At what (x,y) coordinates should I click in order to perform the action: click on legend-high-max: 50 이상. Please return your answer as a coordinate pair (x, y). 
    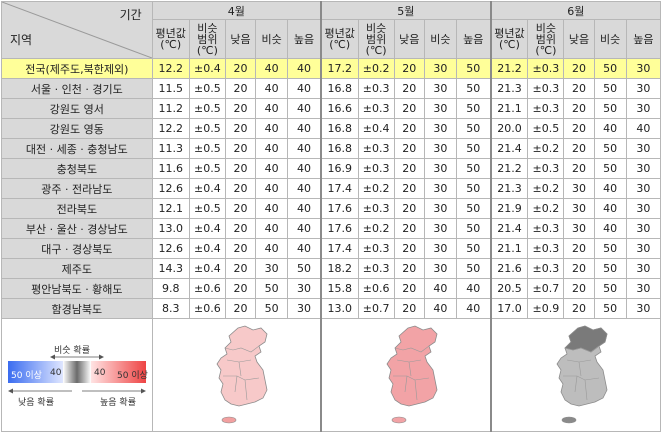
    Looking at the image, I should click on (132, 376).